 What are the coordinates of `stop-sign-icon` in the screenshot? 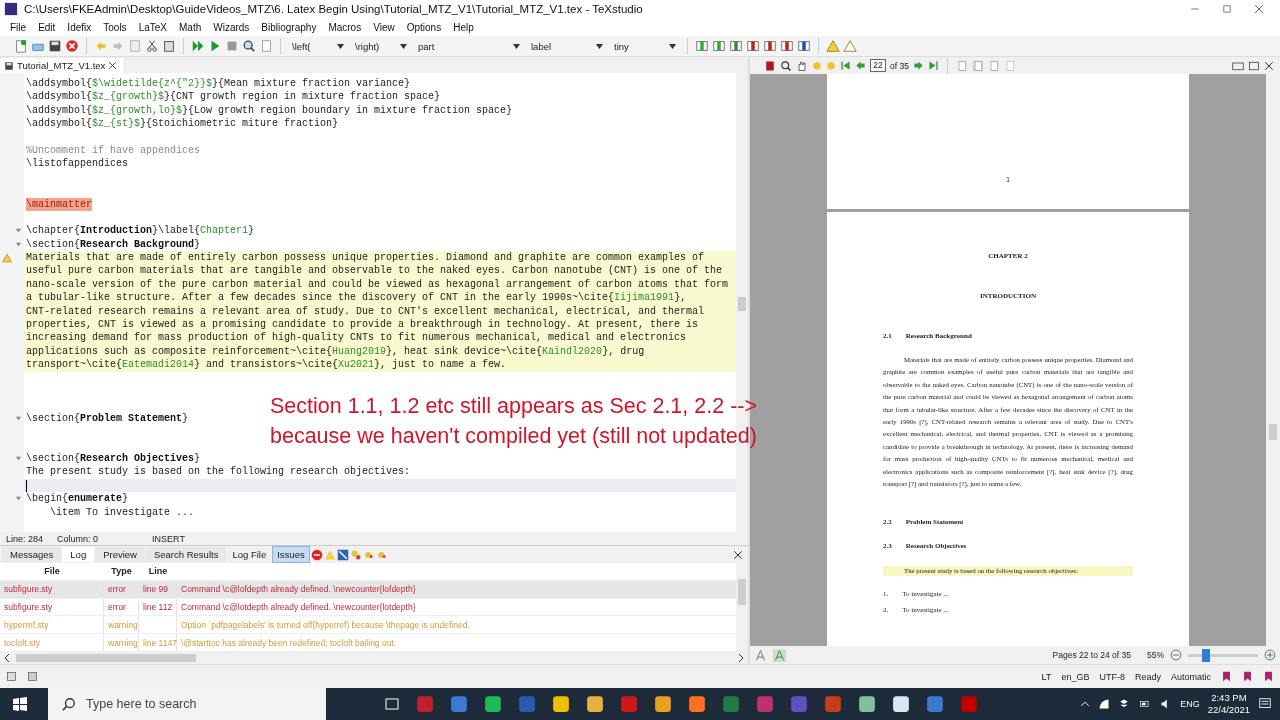 It's located at (316, 554).